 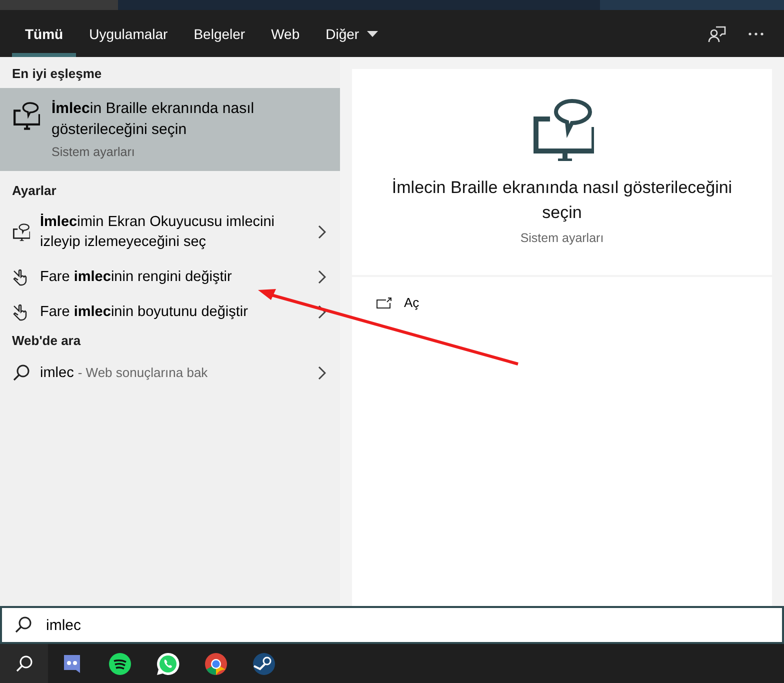 I want to click on search-query: imlec, so click(x=57, y=372).